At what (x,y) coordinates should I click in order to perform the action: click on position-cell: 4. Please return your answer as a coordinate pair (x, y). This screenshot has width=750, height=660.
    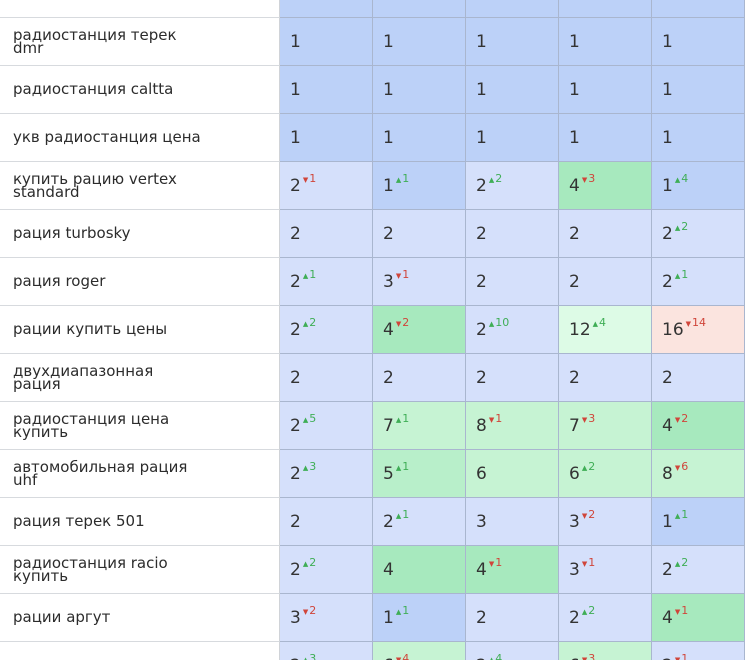
    Looking at the image, I should click on (419, 570).